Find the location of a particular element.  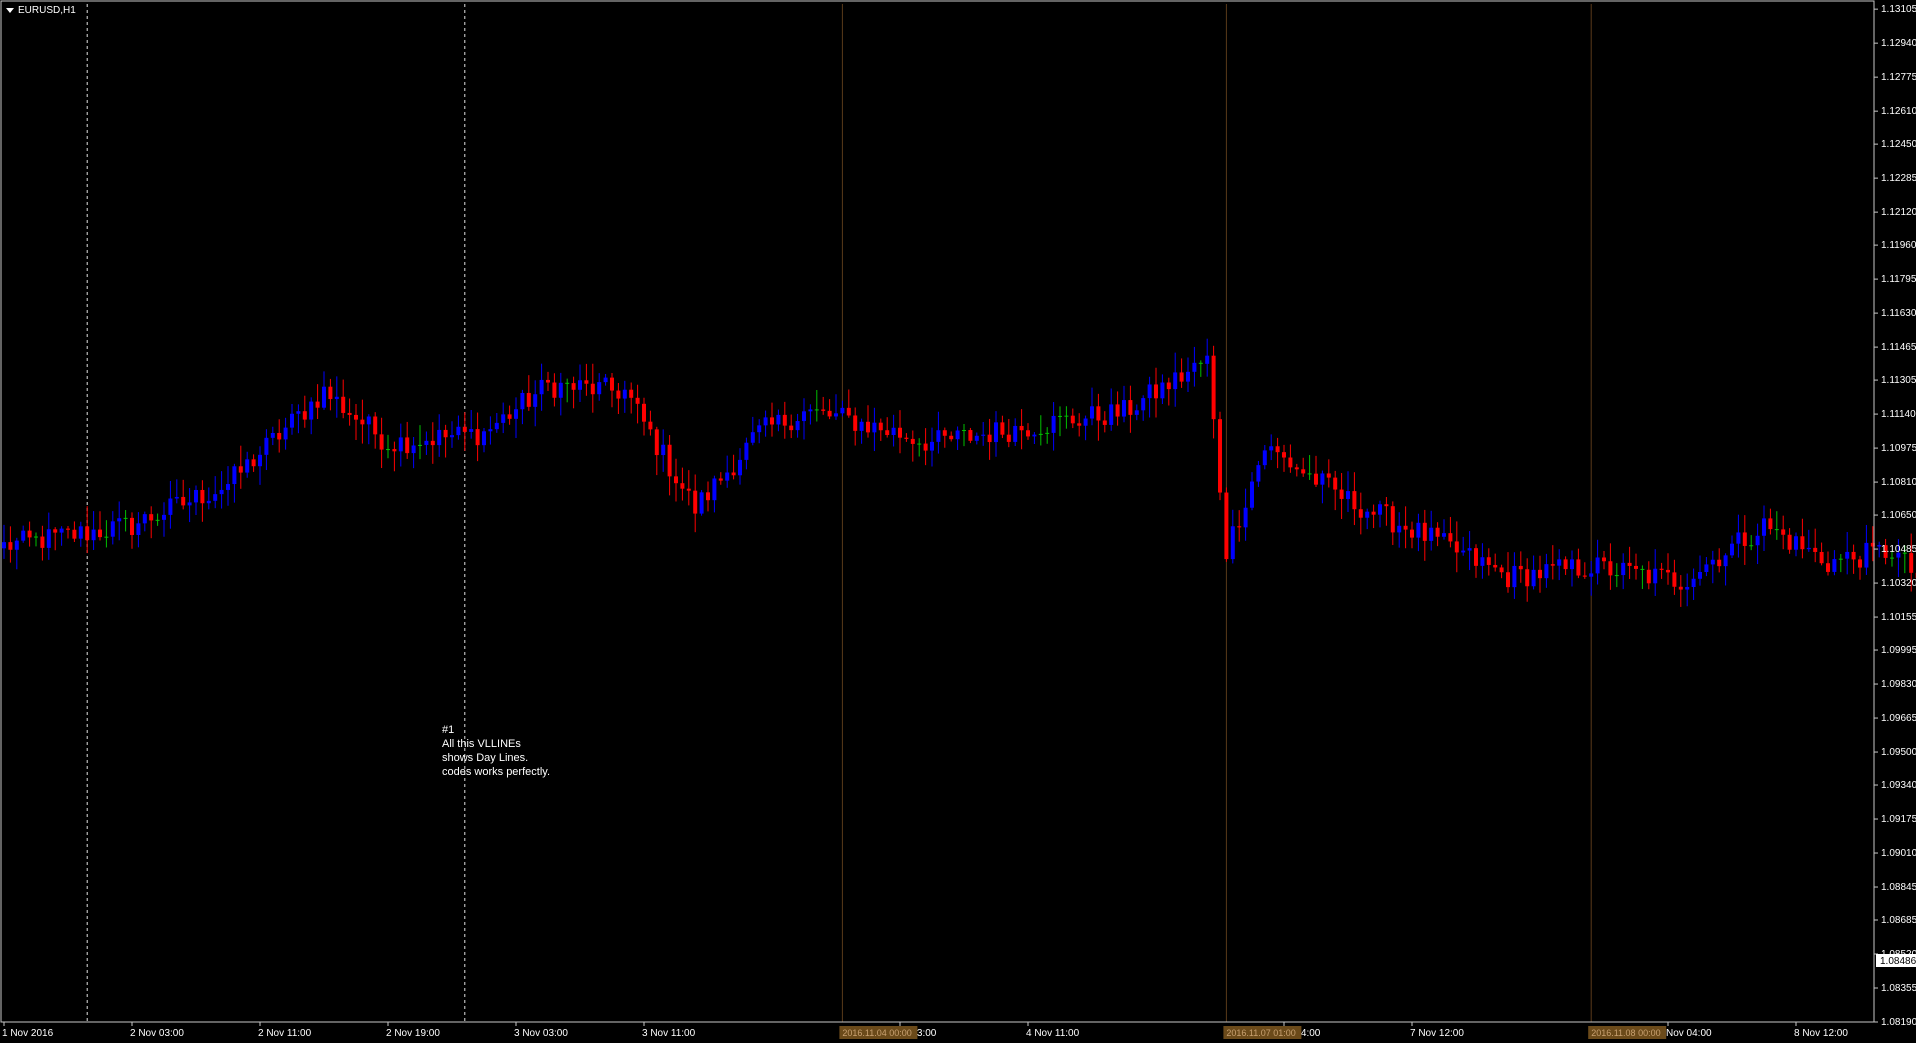

price-tick-label: 1.12450 is located at coordinates (1898, 144).